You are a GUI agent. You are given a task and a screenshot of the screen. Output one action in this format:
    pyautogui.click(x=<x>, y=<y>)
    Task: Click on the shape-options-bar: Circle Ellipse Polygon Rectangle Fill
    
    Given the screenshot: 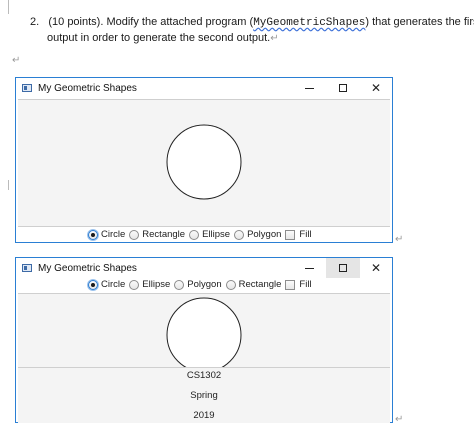 What is the action you would take?
    pyautogui.click(x=202, y=284)
    